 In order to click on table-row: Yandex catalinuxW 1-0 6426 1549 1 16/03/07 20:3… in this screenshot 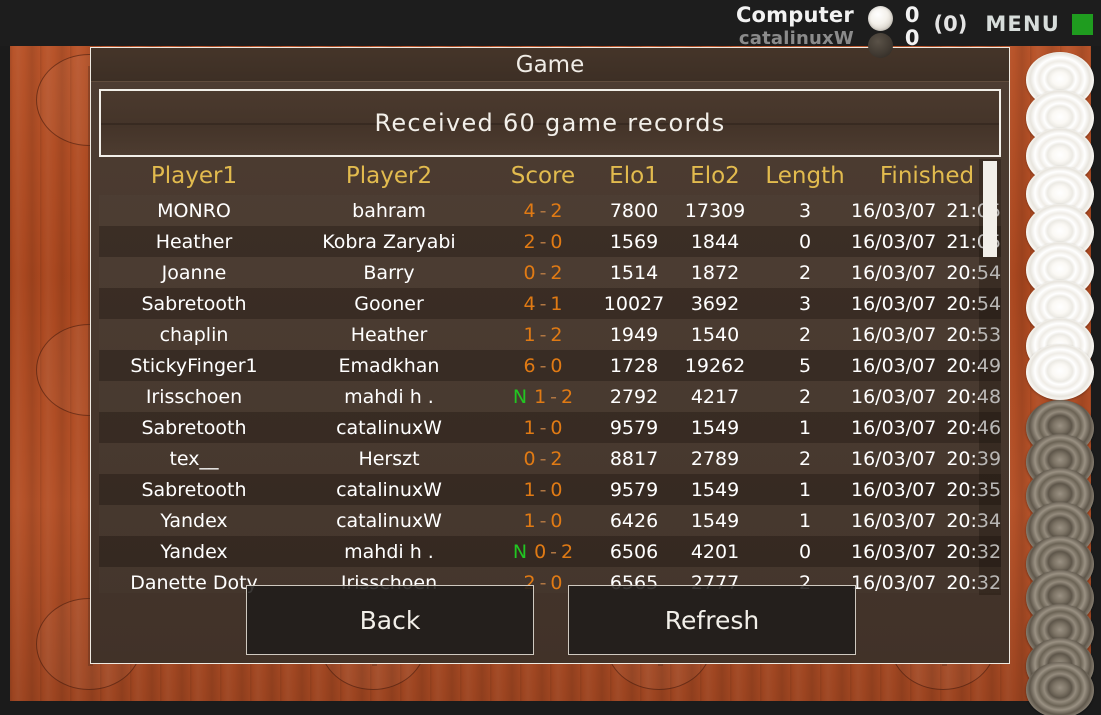, I will do `click(550, 520)`.